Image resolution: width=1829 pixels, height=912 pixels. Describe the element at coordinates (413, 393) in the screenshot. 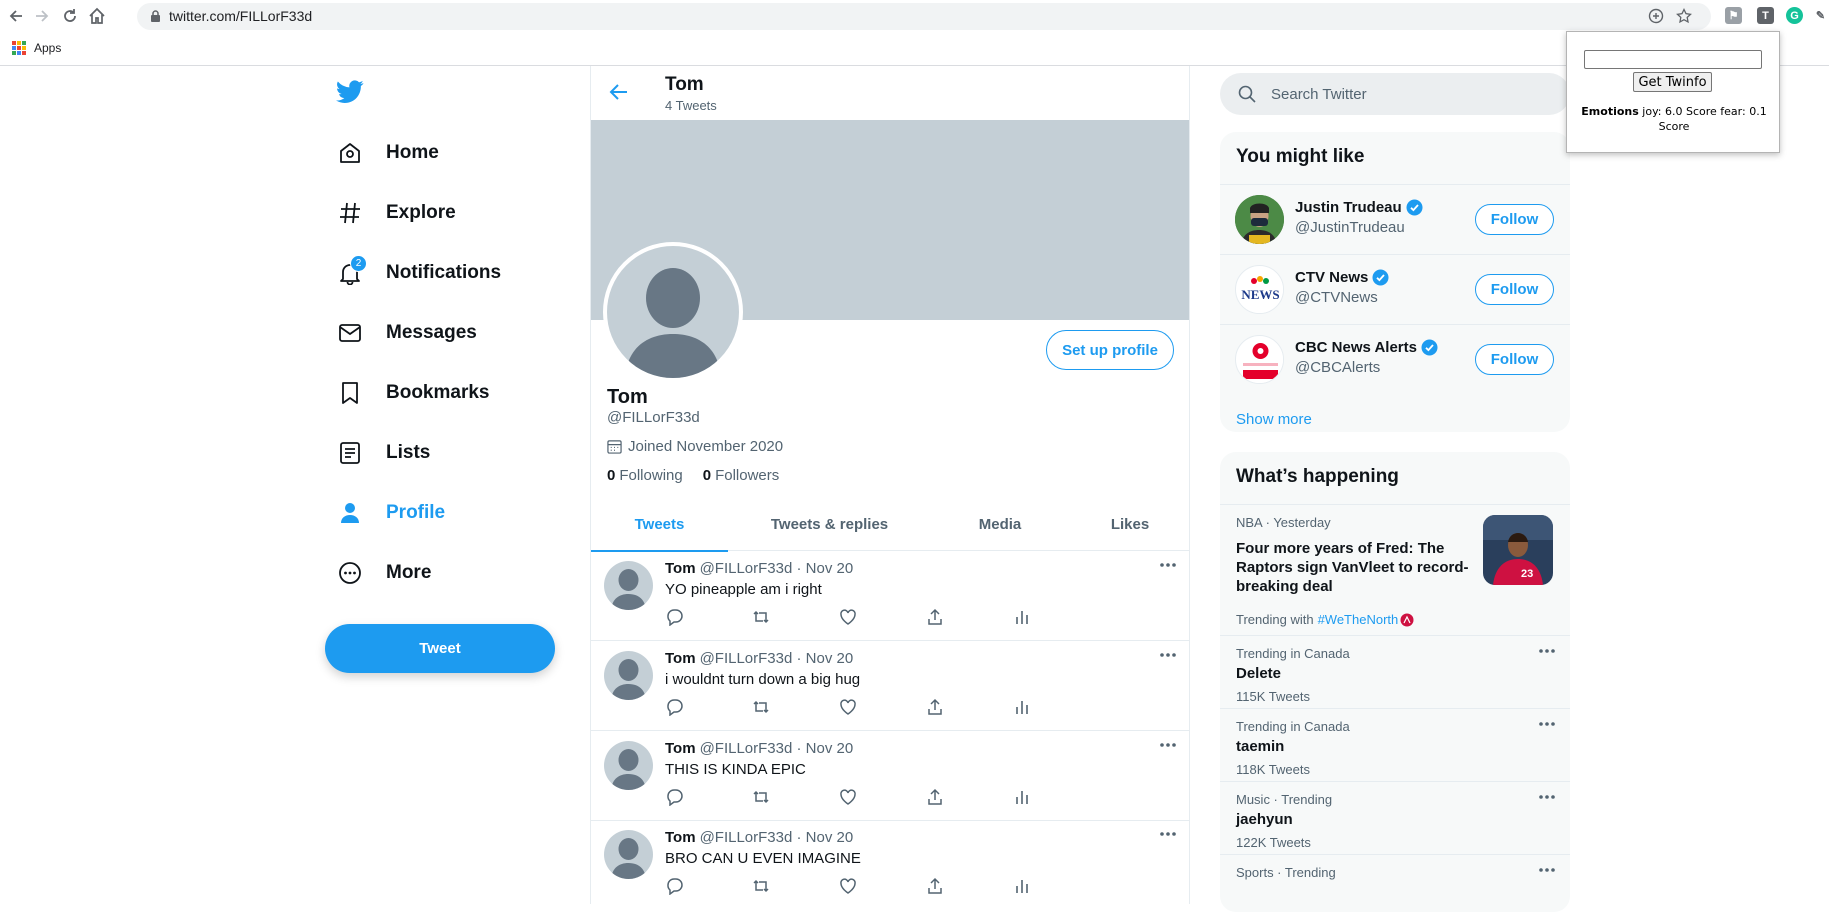

I see `nav-item-bookmarks: Bookmarks` at that location.